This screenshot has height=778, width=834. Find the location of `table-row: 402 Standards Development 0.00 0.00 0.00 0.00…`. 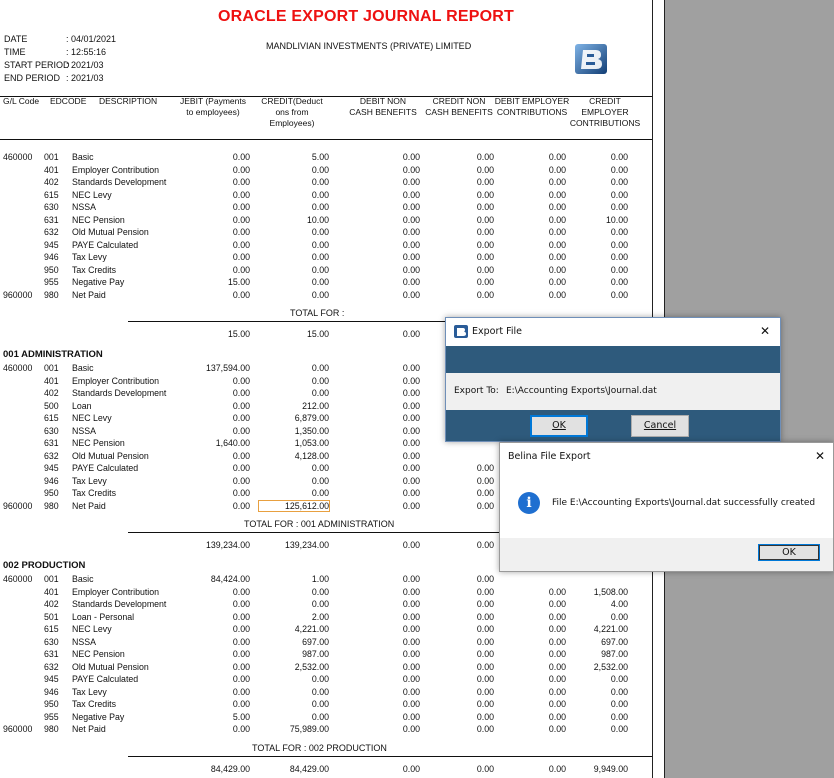

table-row: 402 Standards Development 0.00 0.00 0.00 0.00… is located at coordinates (326, 605).